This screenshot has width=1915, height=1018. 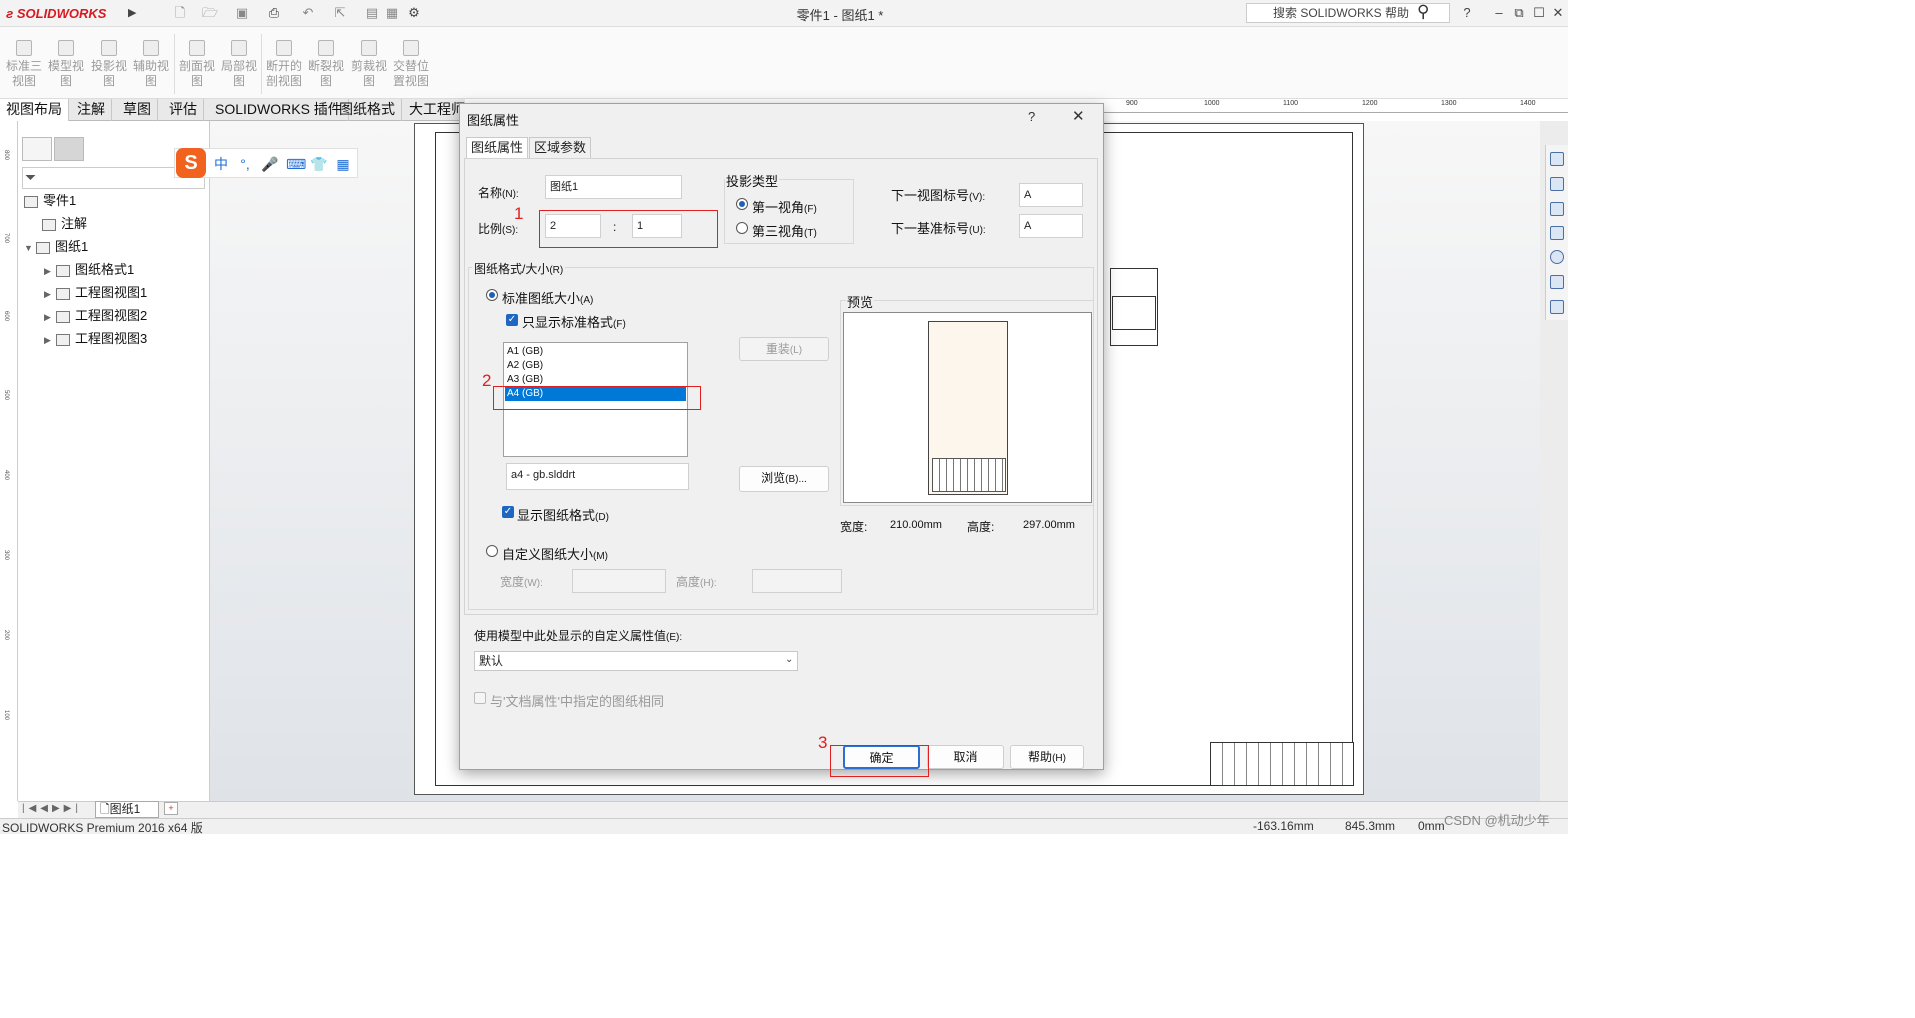 I want to click on custom-size-radio, so click(x=492, y=551).